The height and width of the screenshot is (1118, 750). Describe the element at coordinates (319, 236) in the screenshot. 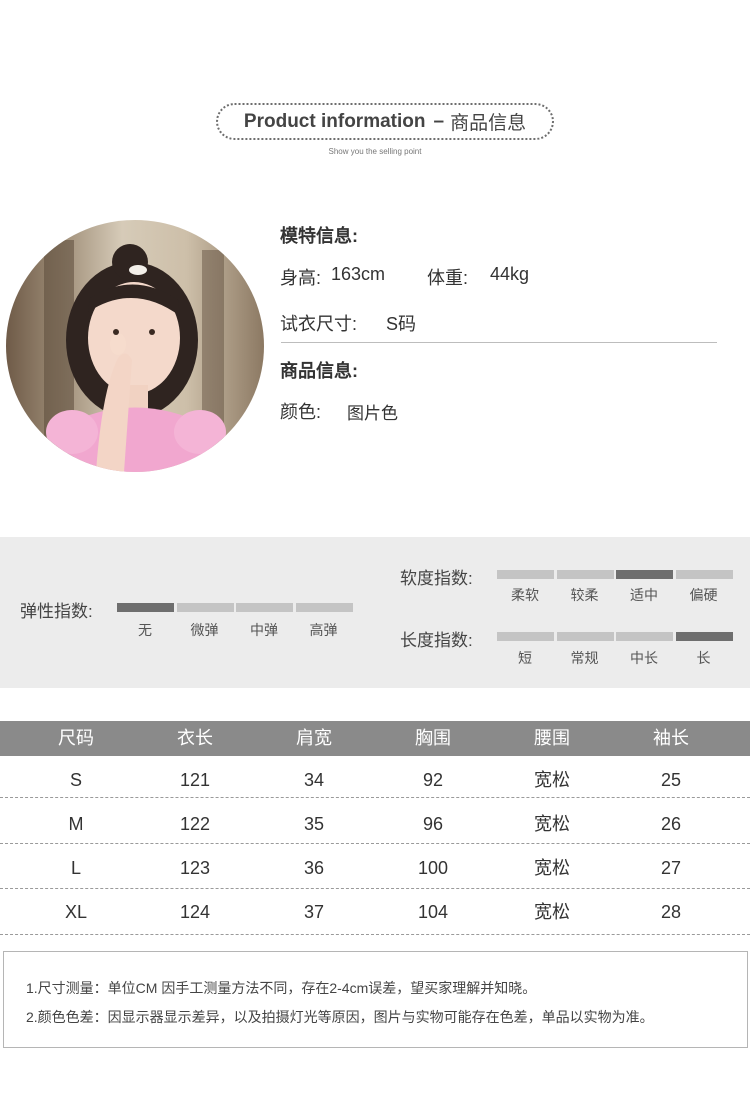

I see `model-info-title: 模特信息:` at that location.